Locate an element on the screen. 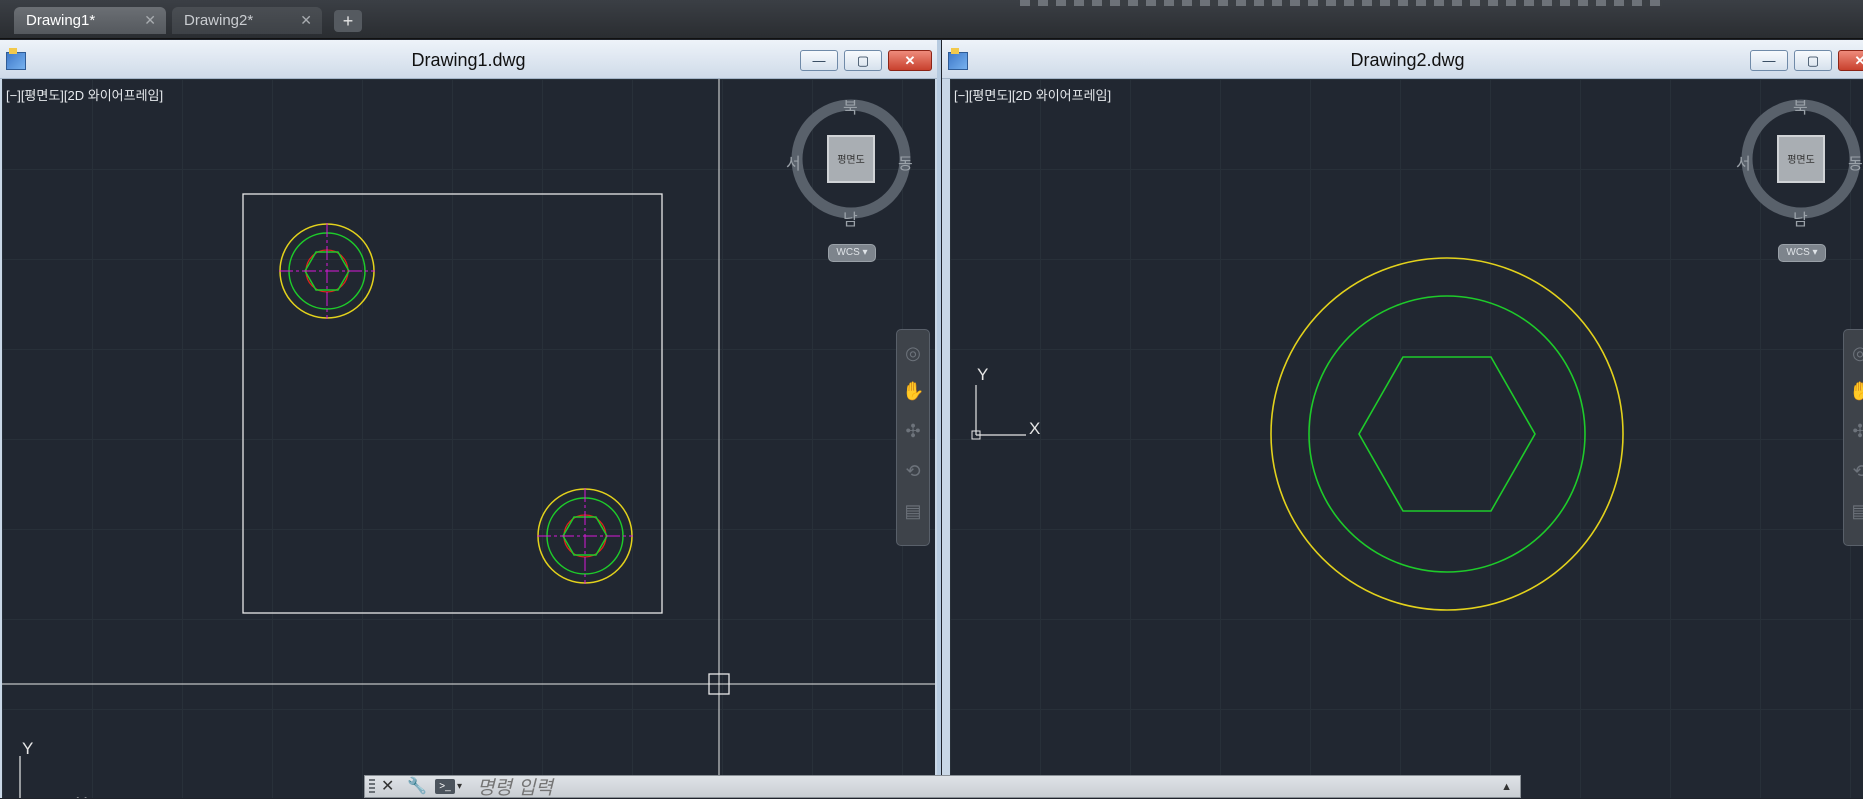 This screenshot has width=1863, height=799. command-line: ✕ 🔧 >_ ▾ ▲ is located at coordinates (942, 787).